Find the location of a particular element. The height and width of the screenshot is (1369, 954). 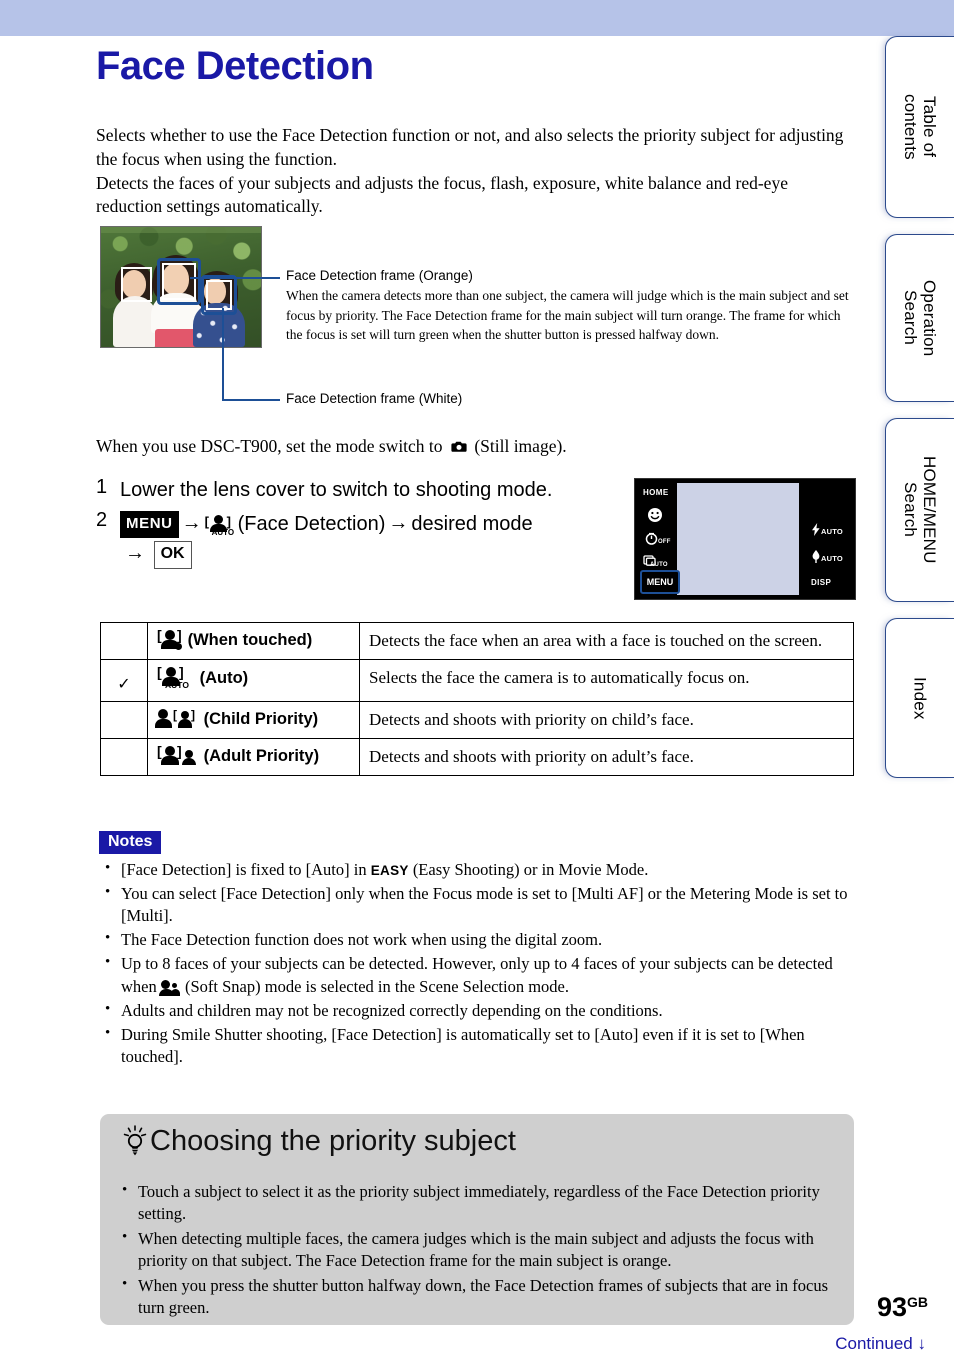

lcd-burst-value: AUTO is located at coordinates (659, 565).